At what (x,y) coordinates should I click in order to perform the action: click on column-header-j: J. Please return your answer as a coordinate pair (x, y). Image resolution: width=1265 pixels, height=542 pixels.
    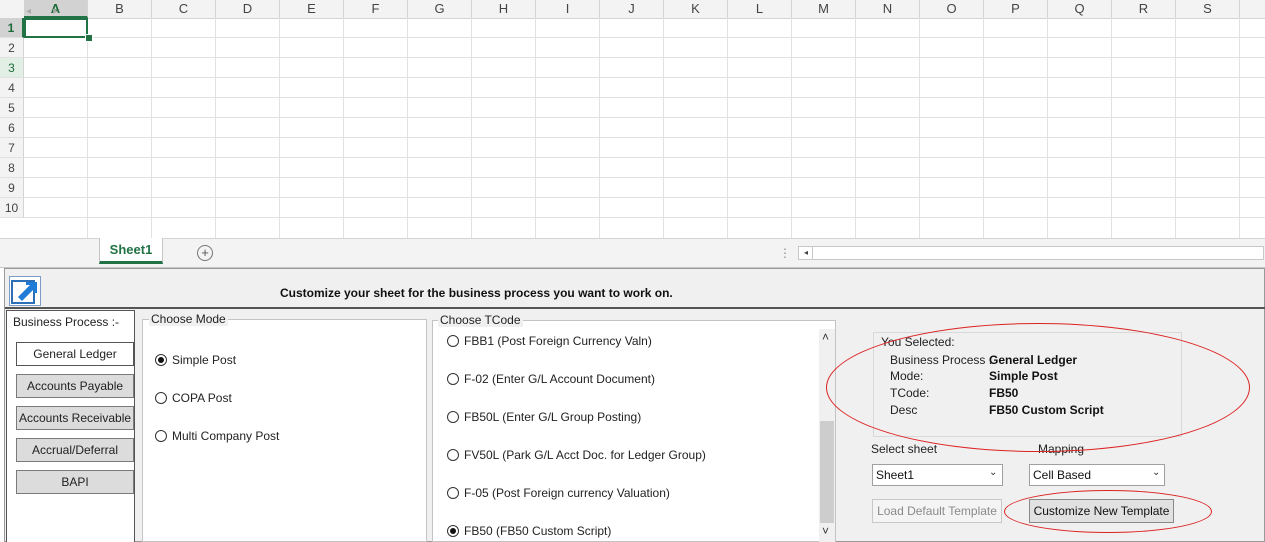
    Looking at the image, I should click on (632, 9).